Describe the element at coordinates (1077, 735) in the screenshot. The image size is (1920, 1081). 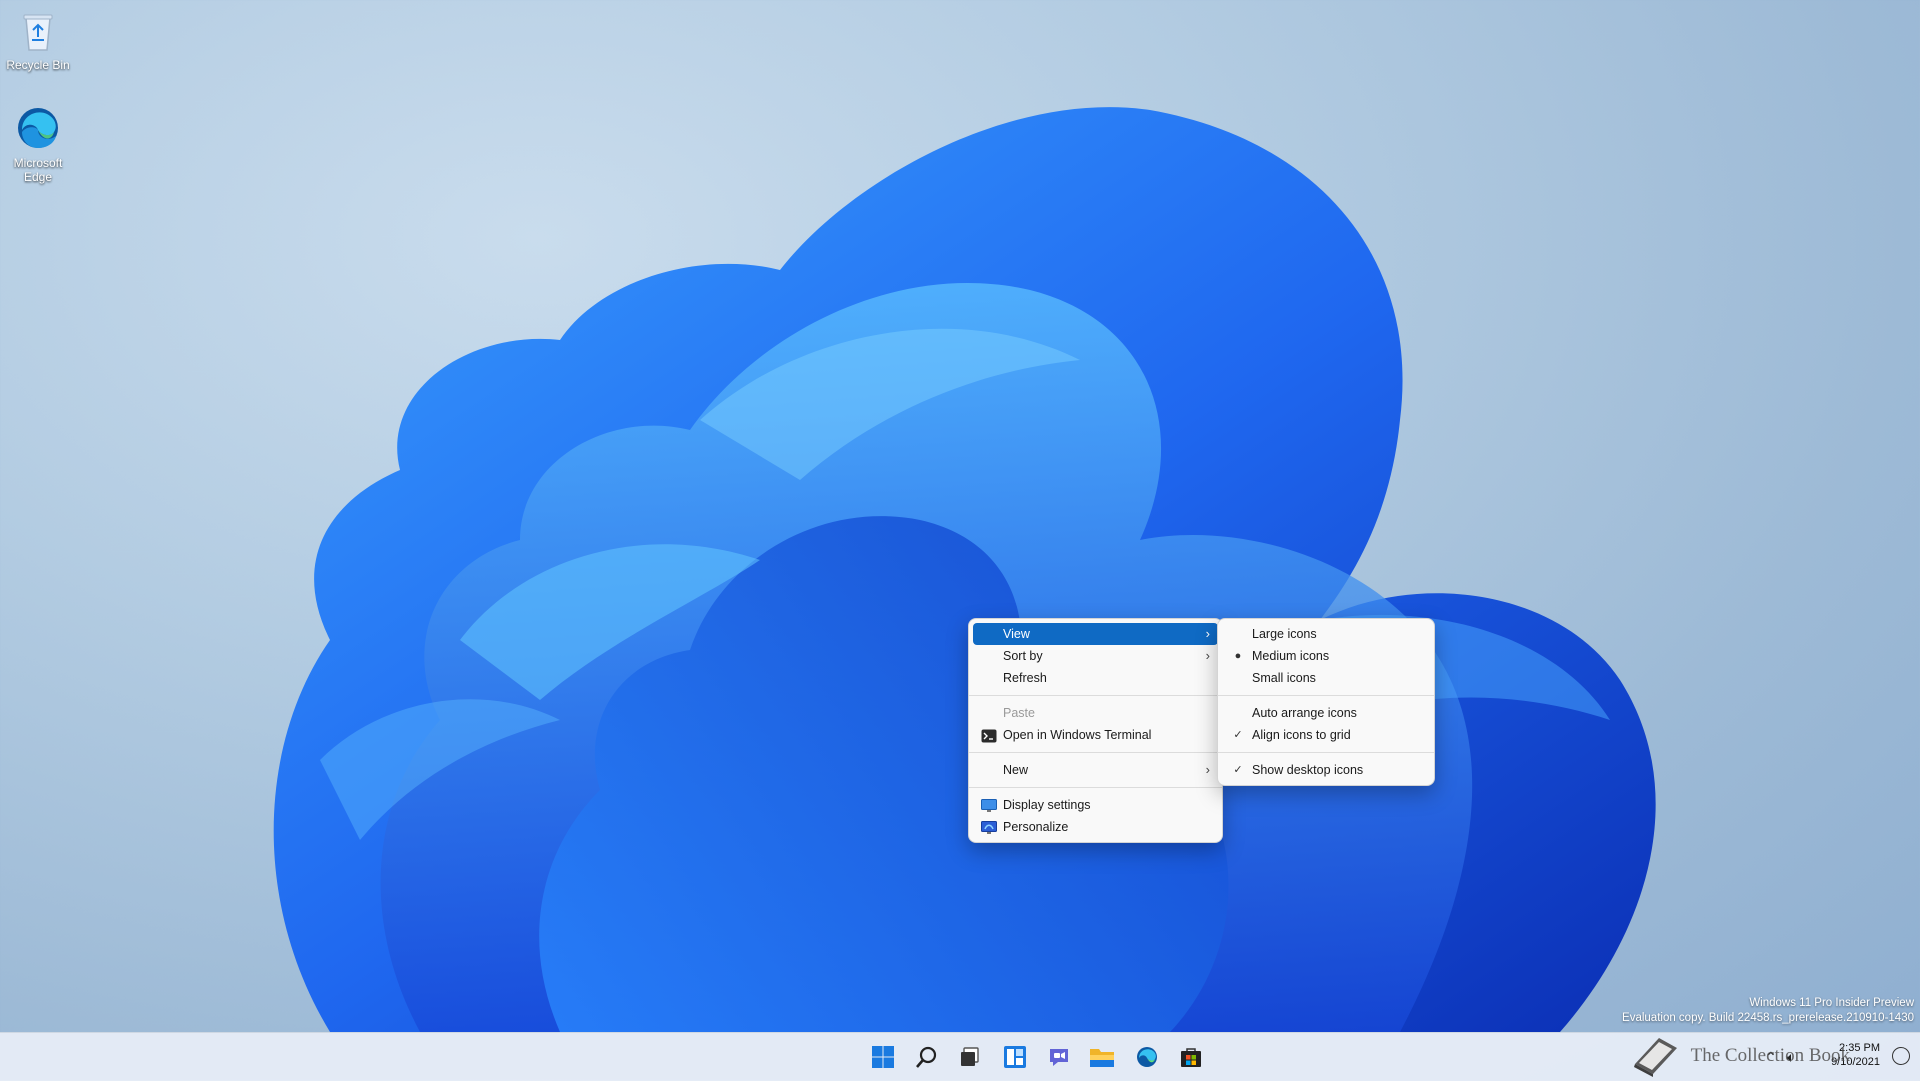
I see `menu-item-open-terminal-label: Open in Windows Terminal` at that location.